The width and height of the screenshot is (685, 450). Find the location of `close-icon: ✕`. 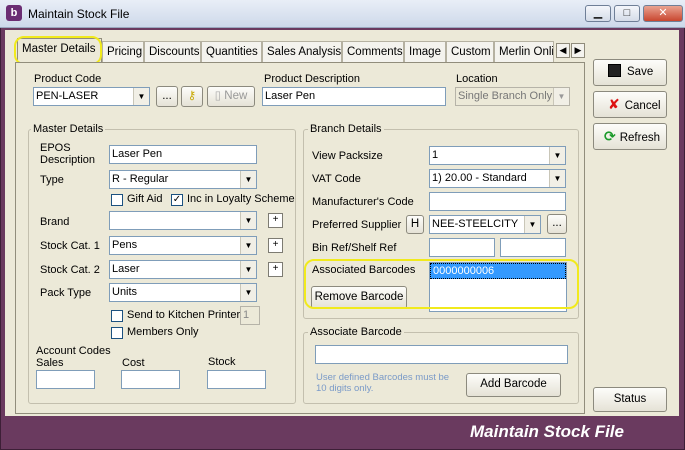

close-icon: ✕ is located at coordinates (663, 13).